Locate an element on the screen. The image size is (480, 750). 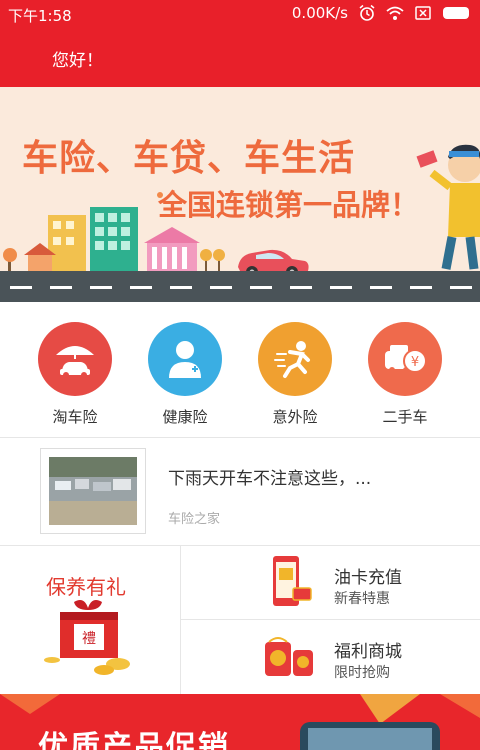
gift-box-icon: 禮 is located at coordinates (87, 637).